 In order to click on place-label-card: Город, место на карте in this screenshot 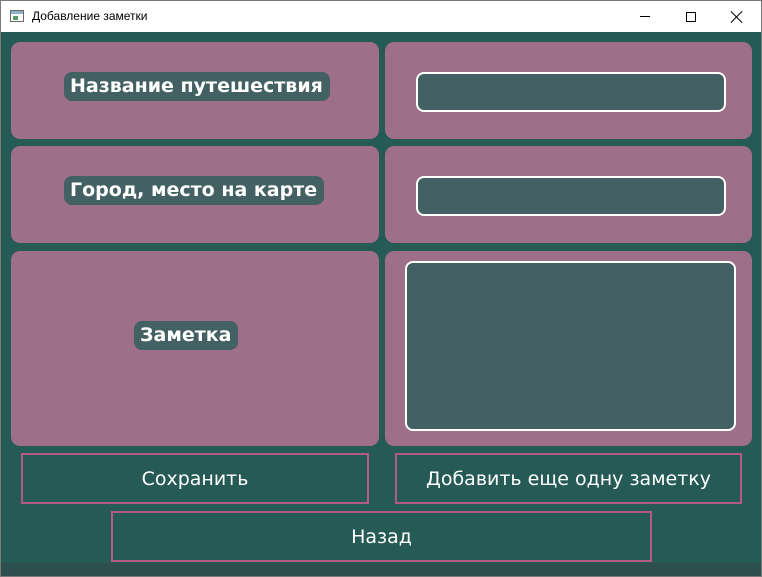, I will do `click(195, 194)`.